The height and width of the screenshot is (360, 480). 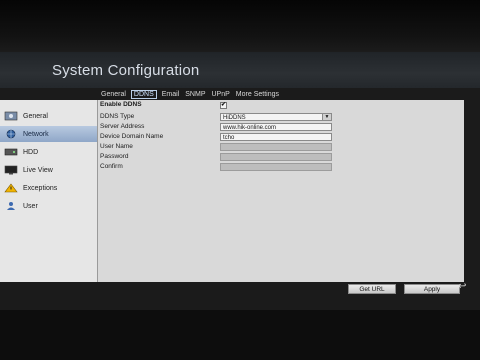 I want to click on sidebar-item-user: User, so click(x=48, y=206).